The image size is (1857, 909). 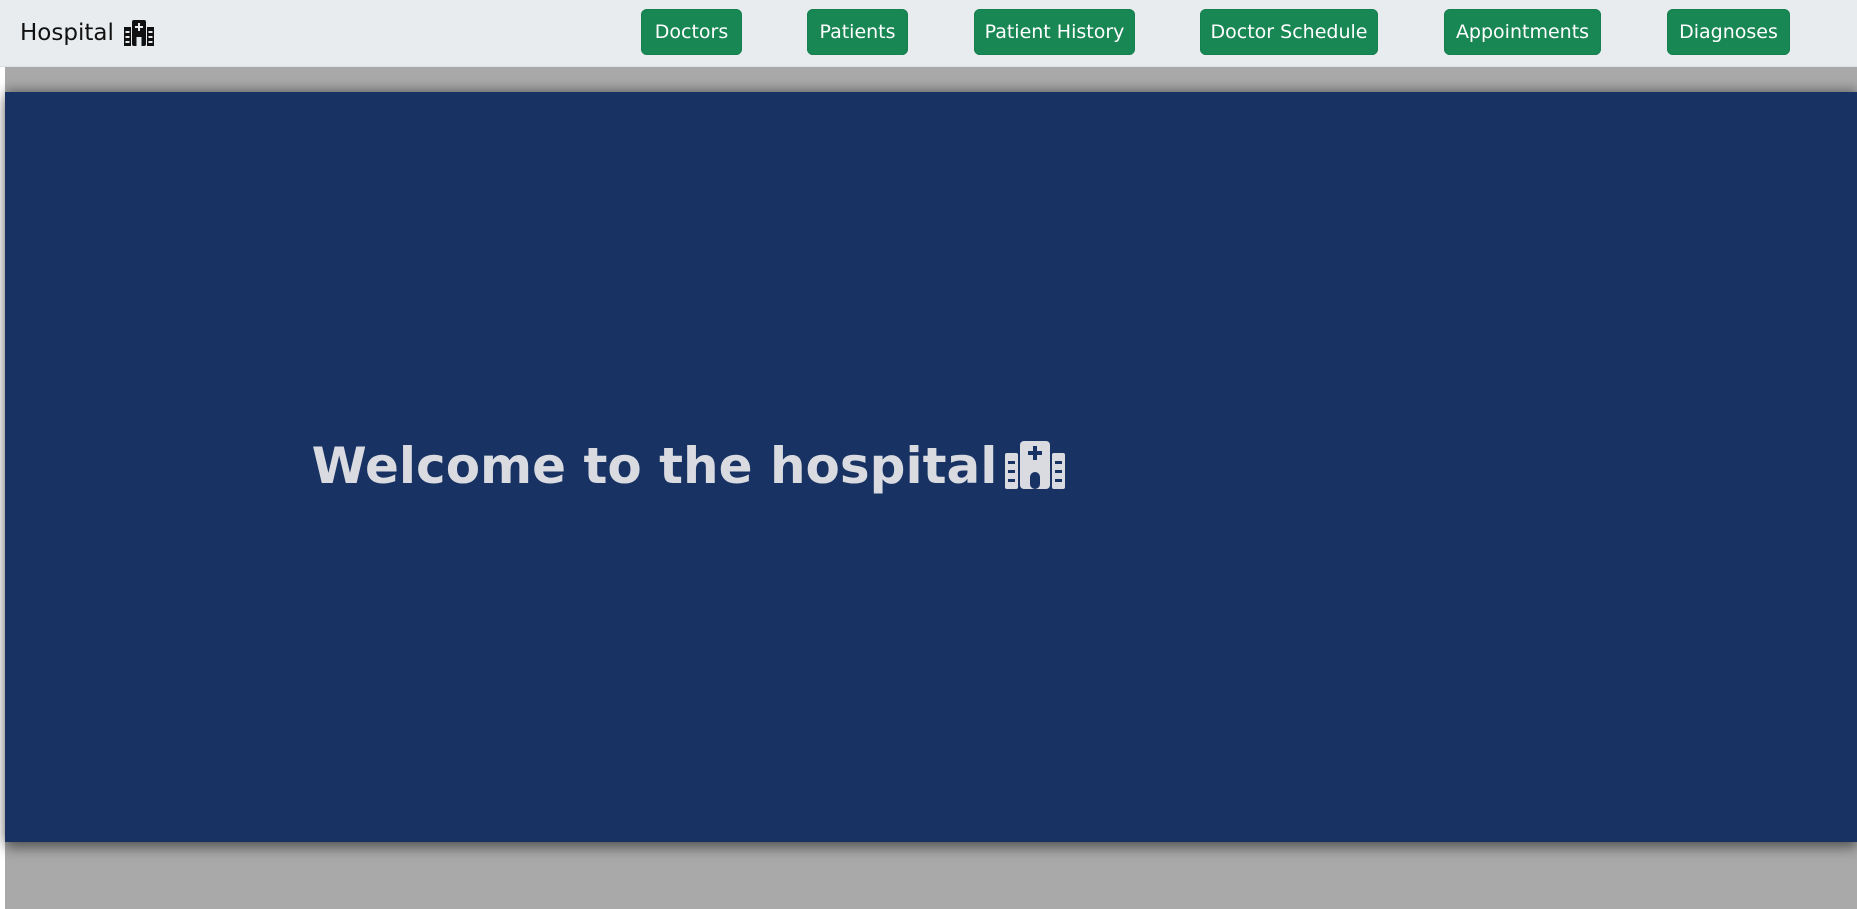 What do you see at coordinates (1728, 32) in the screenshot?
I see `nav-button-diagnoses: Diagnoses` at bounding box center [1728, 32].